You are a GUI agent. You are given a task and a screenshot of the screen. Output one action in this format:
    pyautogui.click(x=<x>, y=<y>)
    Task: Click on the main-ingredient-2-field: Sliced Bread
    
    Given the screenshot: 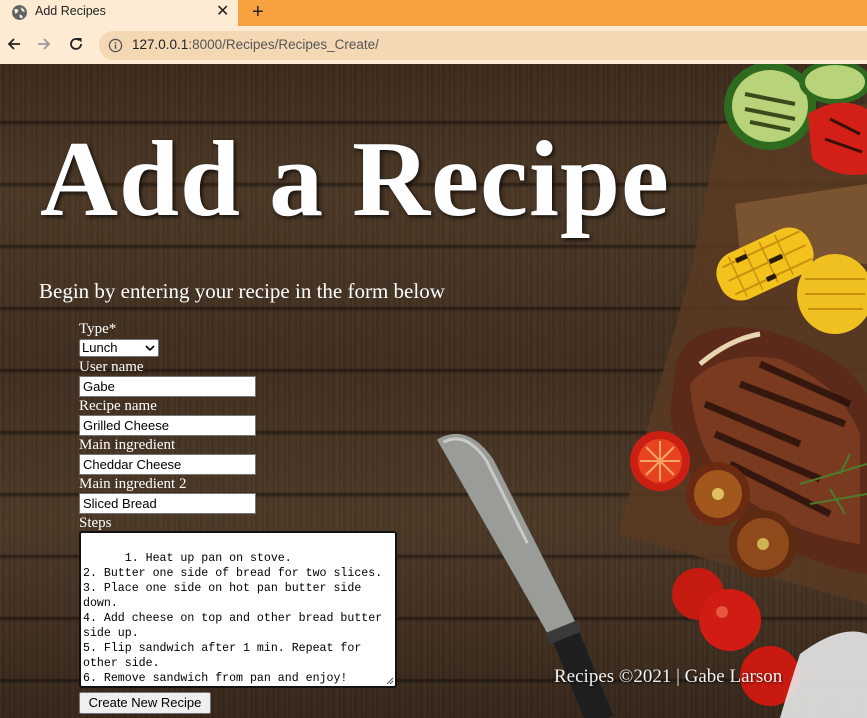 What is the action you would take?
    pyautogui.click(x=167, y=503)
    